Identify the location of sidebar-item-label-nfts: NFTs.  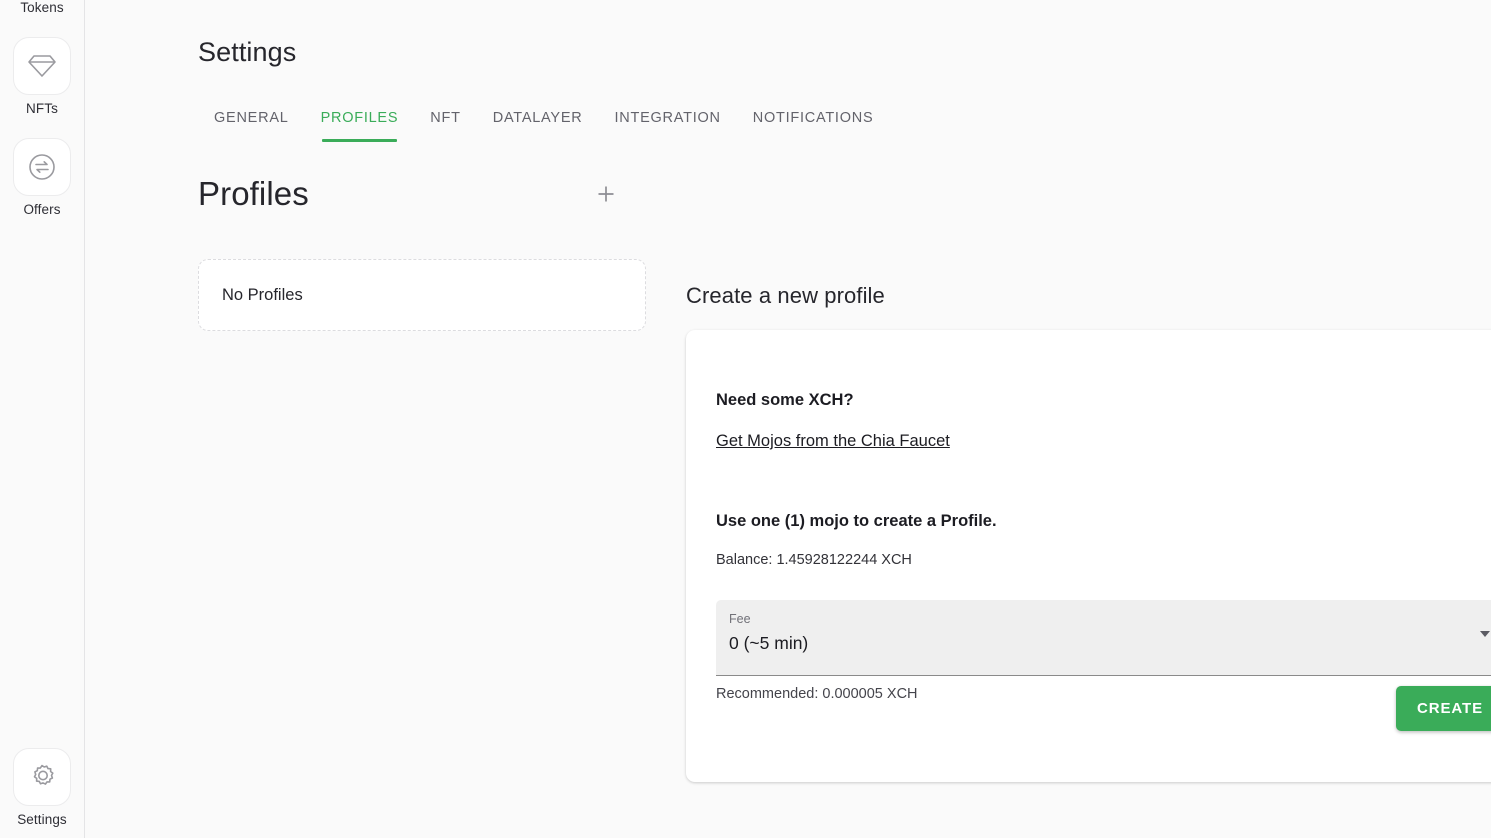
(42, 109).